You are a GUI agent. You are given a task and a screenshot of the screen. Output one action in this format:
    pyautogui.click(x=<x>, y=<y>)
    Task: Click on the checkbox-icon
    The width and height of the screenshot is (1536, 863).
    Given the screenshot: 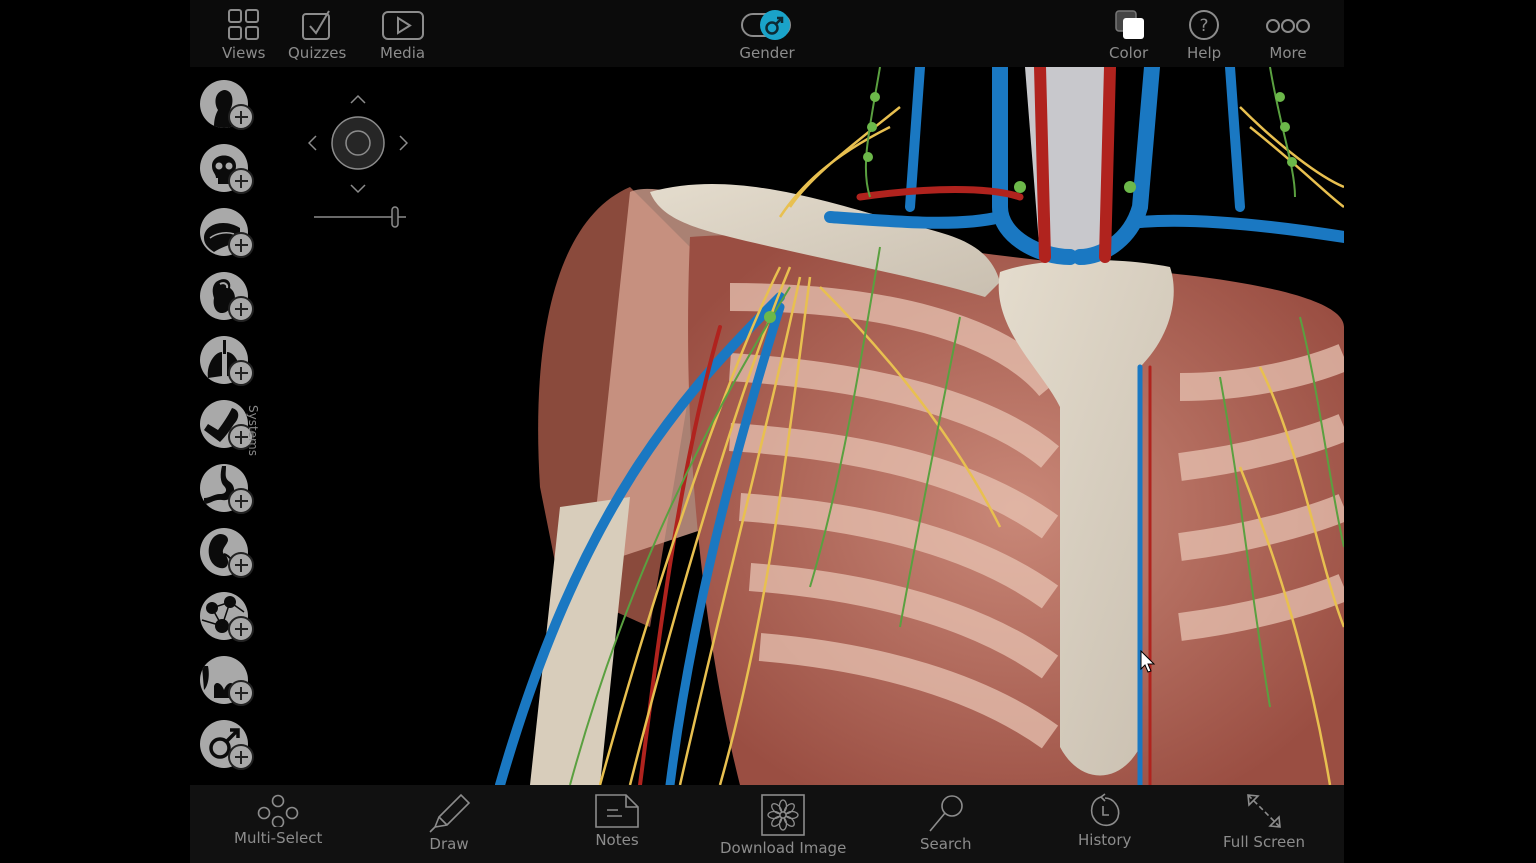 What is the action you would take?
    pyautogui.click(x=316, y=25)
    